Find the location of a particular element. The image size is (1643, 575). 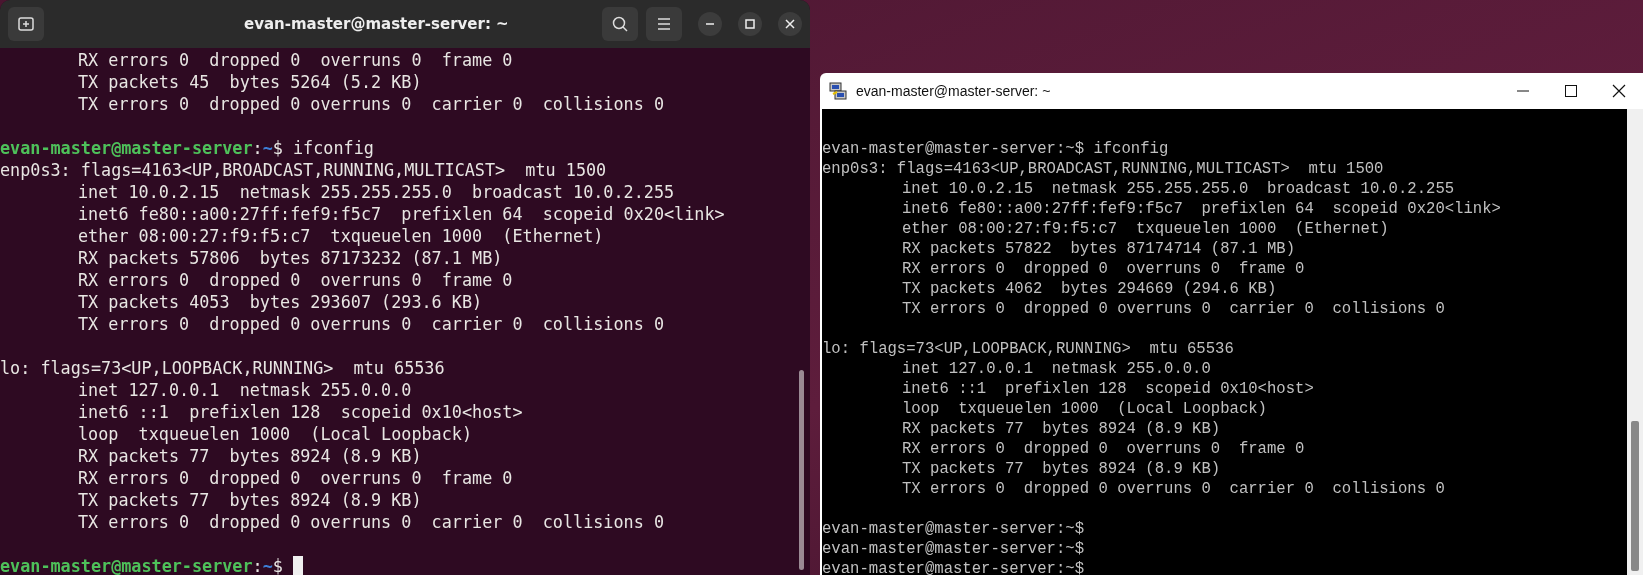

search-icon is located at coordinates (620, 24).